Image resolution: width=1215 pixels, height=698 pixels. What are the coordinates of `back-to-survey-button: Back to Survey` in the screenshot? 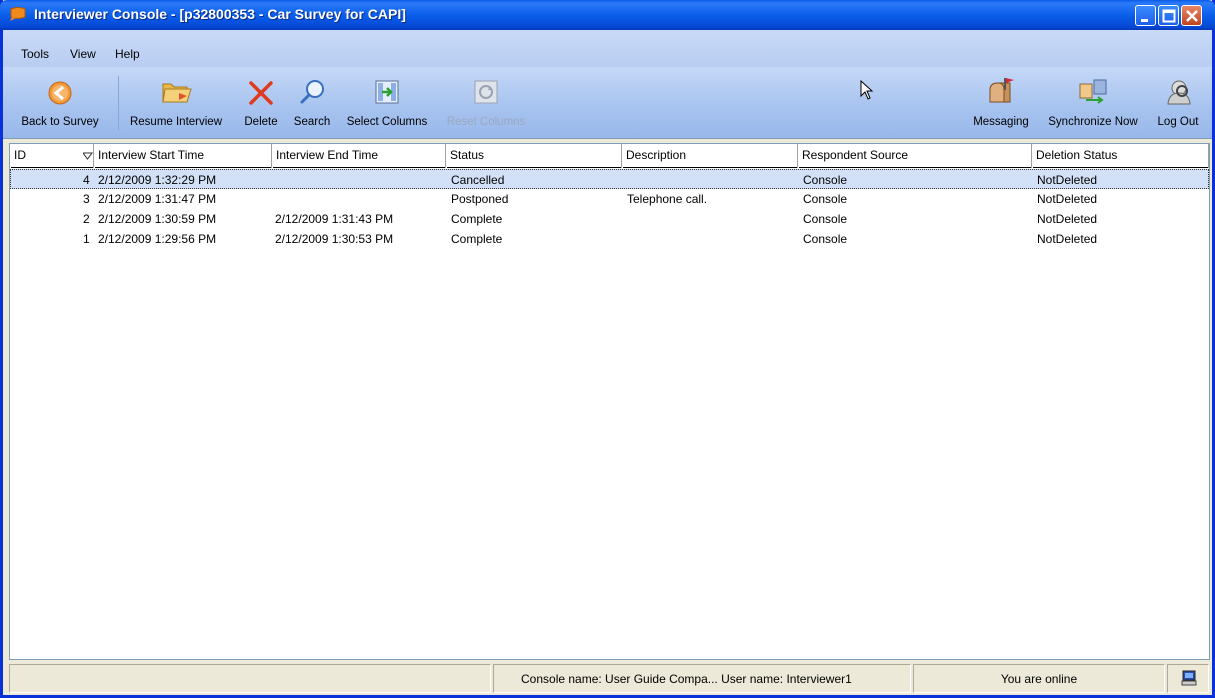 It's located at (60, 102).